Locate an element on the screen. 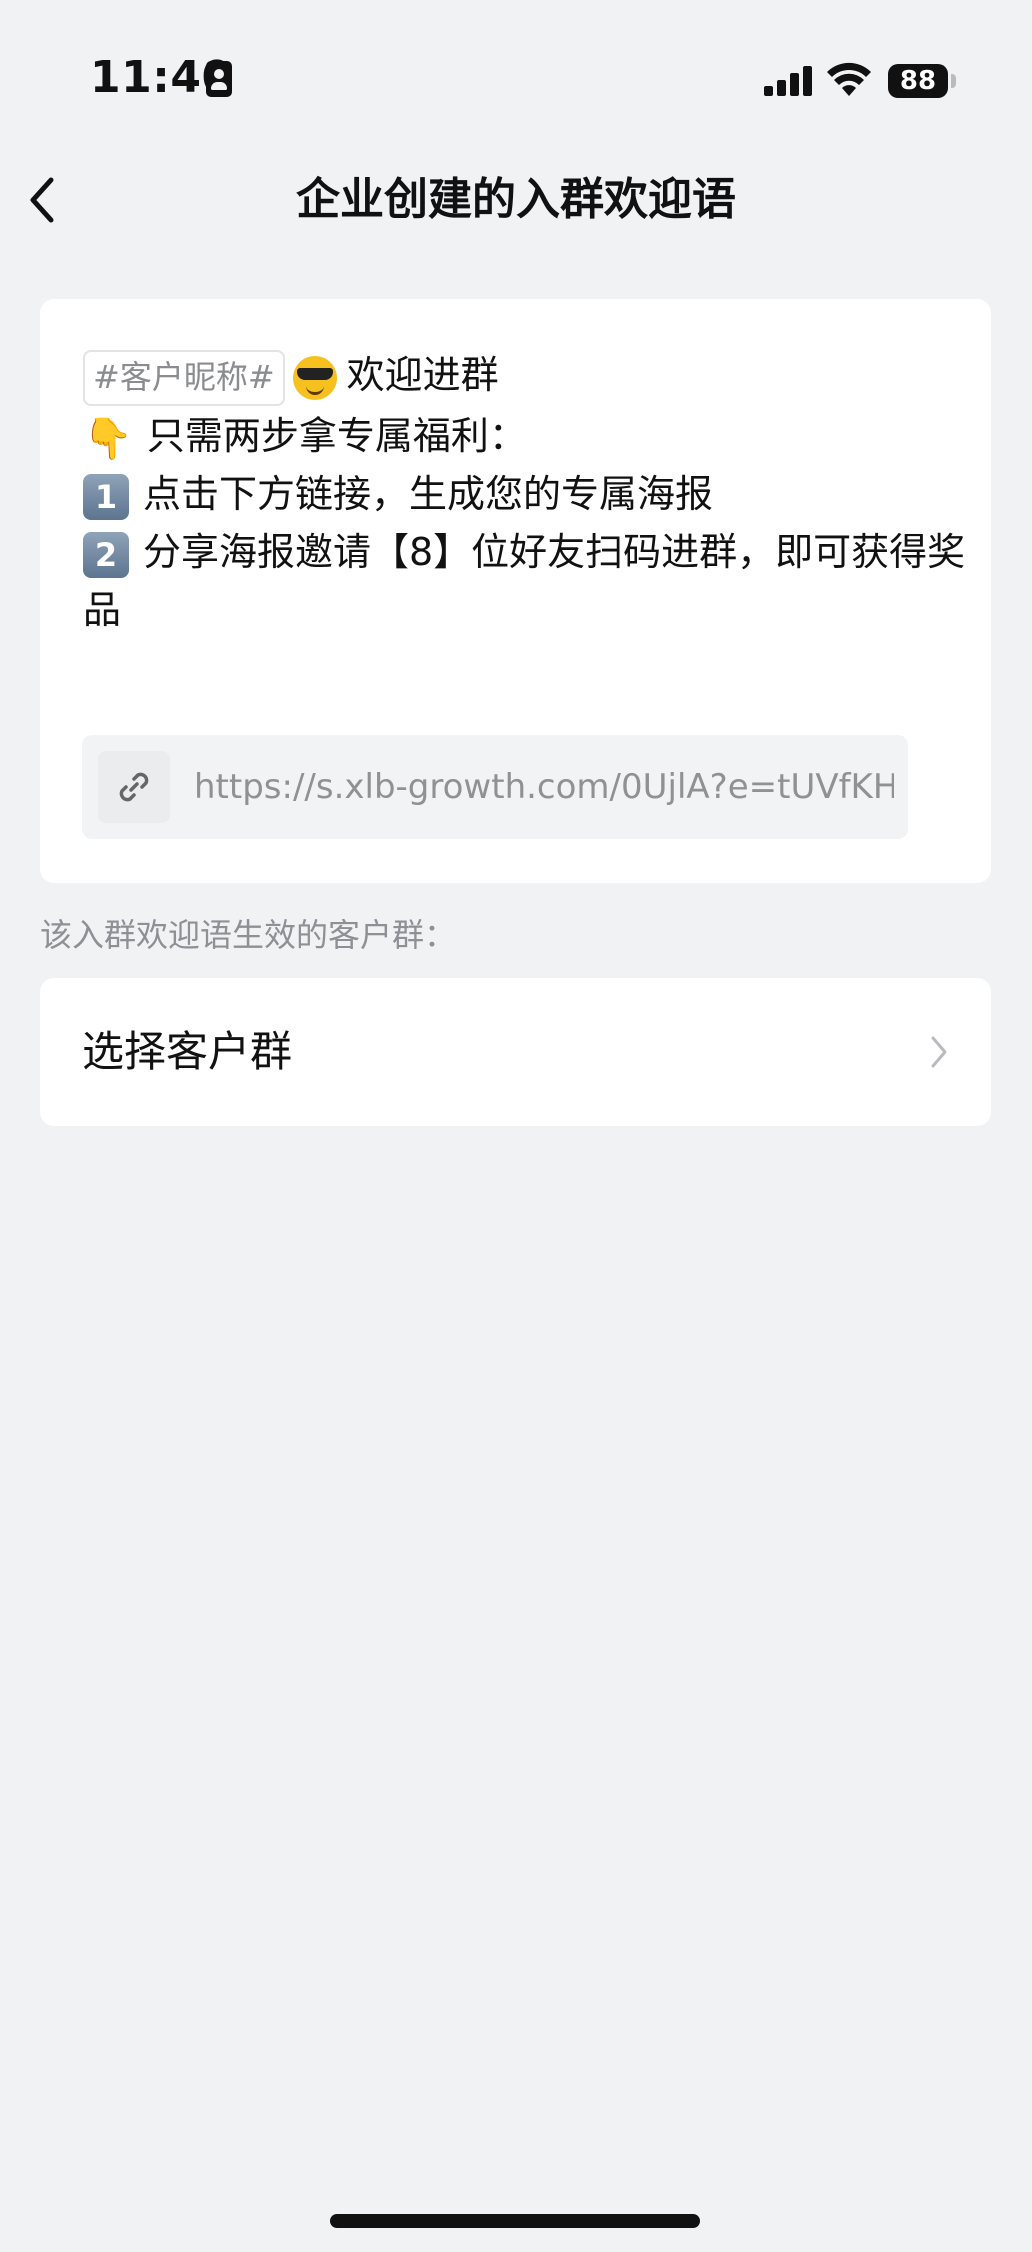  step-2-text: 分享海报邀请【8】位好友扫码进群，即可获得奖 is located at coordinates (554, 552).